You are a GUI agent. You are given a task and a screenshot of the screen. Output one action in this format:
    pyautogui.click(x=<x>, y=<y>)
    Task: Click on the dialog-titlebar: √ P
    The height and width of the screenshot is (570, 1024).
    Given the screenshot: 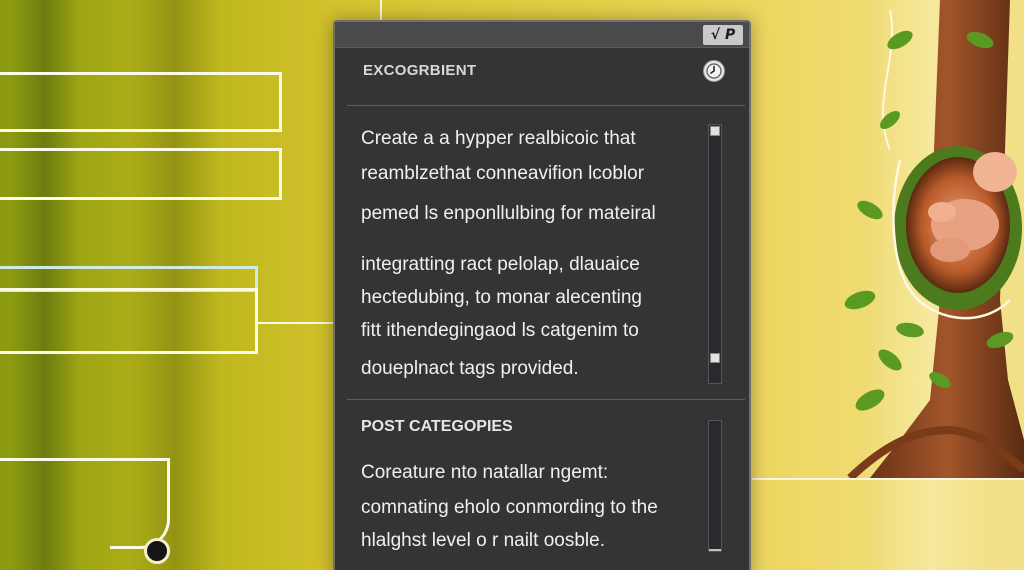 What is the action you would take?
    pyautogui.click(x=542, y=35)
    